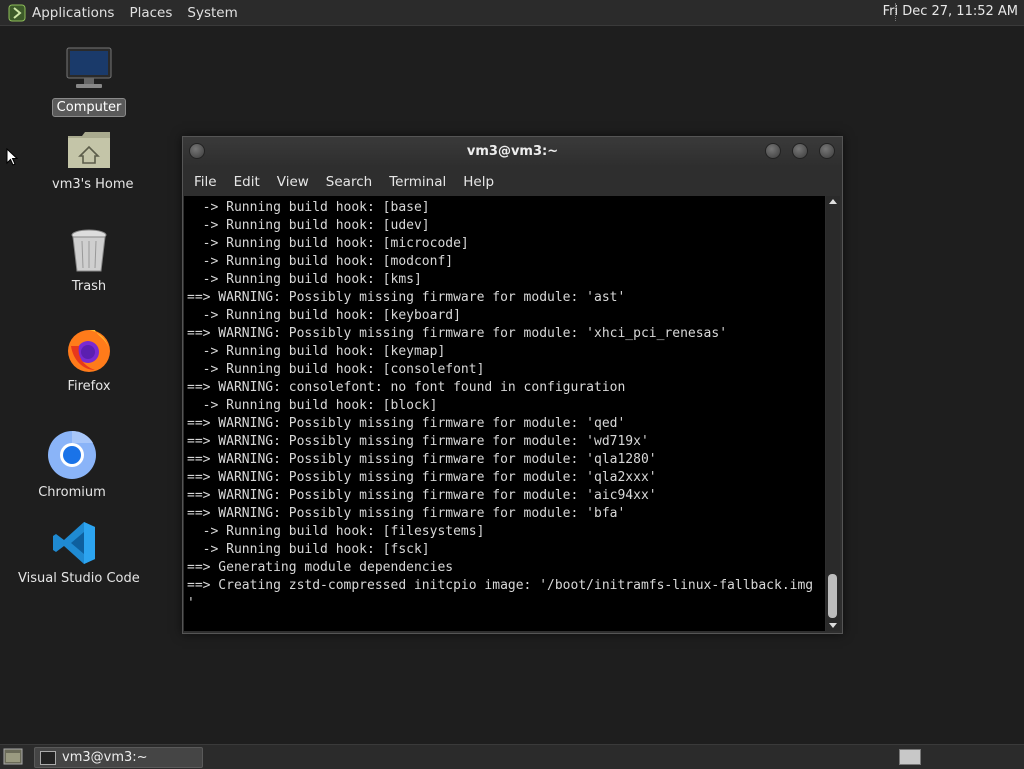 The height and width of the screenshot is (769, 1024). Describe the element at coordinates (89, 286) in the screenshot. I see `desktop-icon-label: Trash` at that location.